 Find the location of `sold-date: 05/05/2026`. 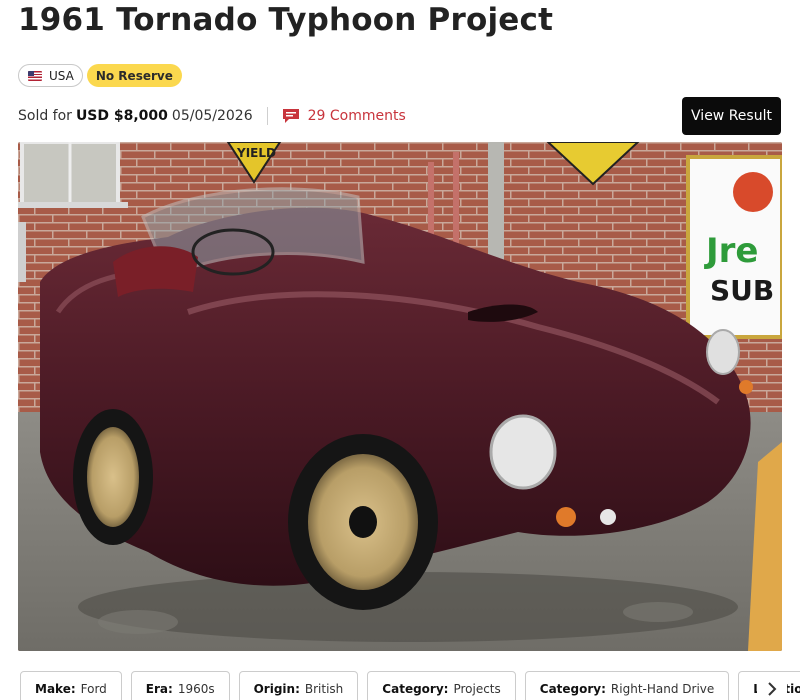

sold-date: 05/05/2026 is located at coordinates (212, 116).